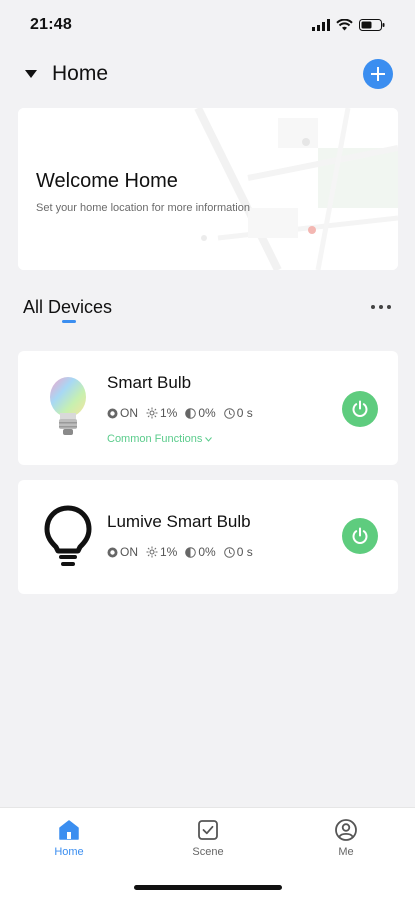 Image resolution: width=415 pixels, height=900 pixels. Describe the element at coordinates (67, 307) in the screenshot. I see `tab-all-devices: All Devices` at that location.